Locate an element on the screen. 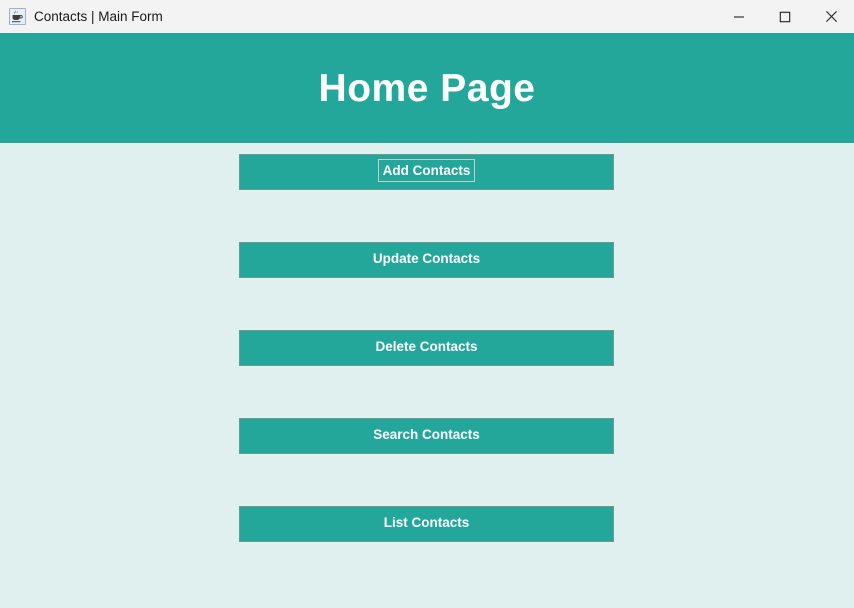 Image resolution: width=854 pixels, height=608 pixels. title-bar-left: Contacts | Main Form is located at coordinates (358, 16).